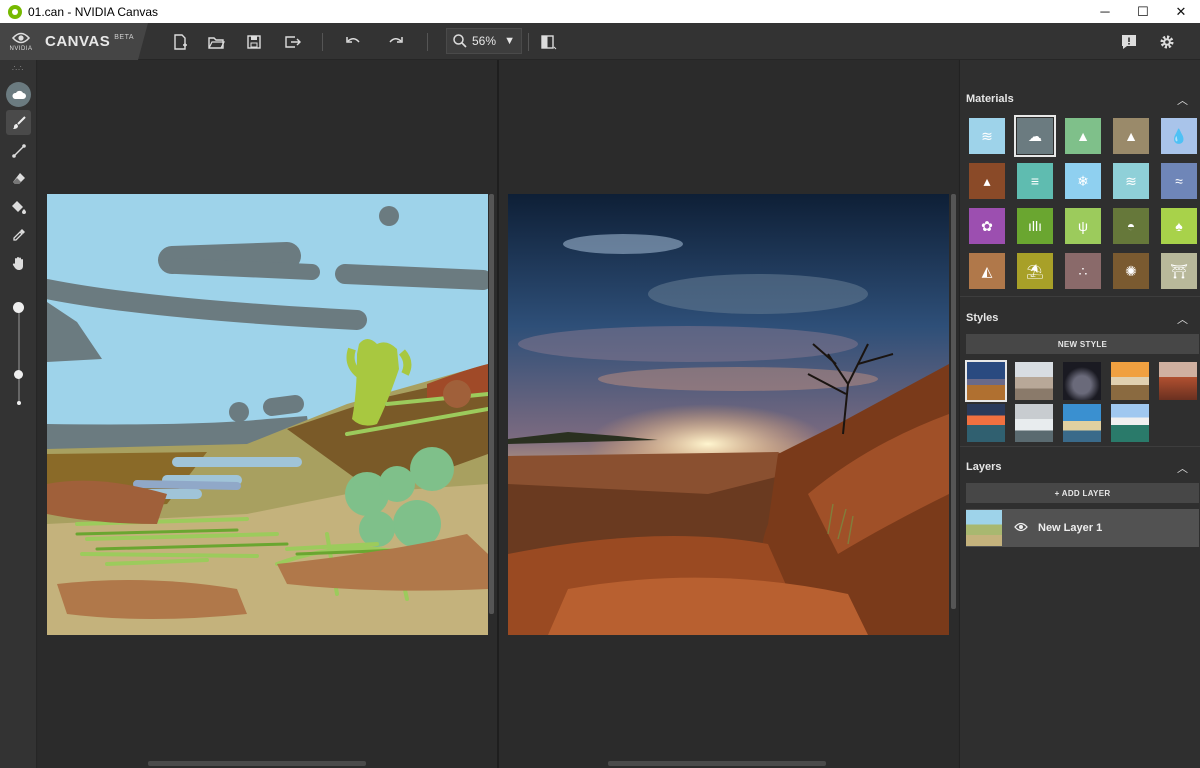 This screenshot has height=768, width=1200. Describe the element at coordinates (1035, 226) in the screenshot. I see `material-grass: ıllı` at that location.